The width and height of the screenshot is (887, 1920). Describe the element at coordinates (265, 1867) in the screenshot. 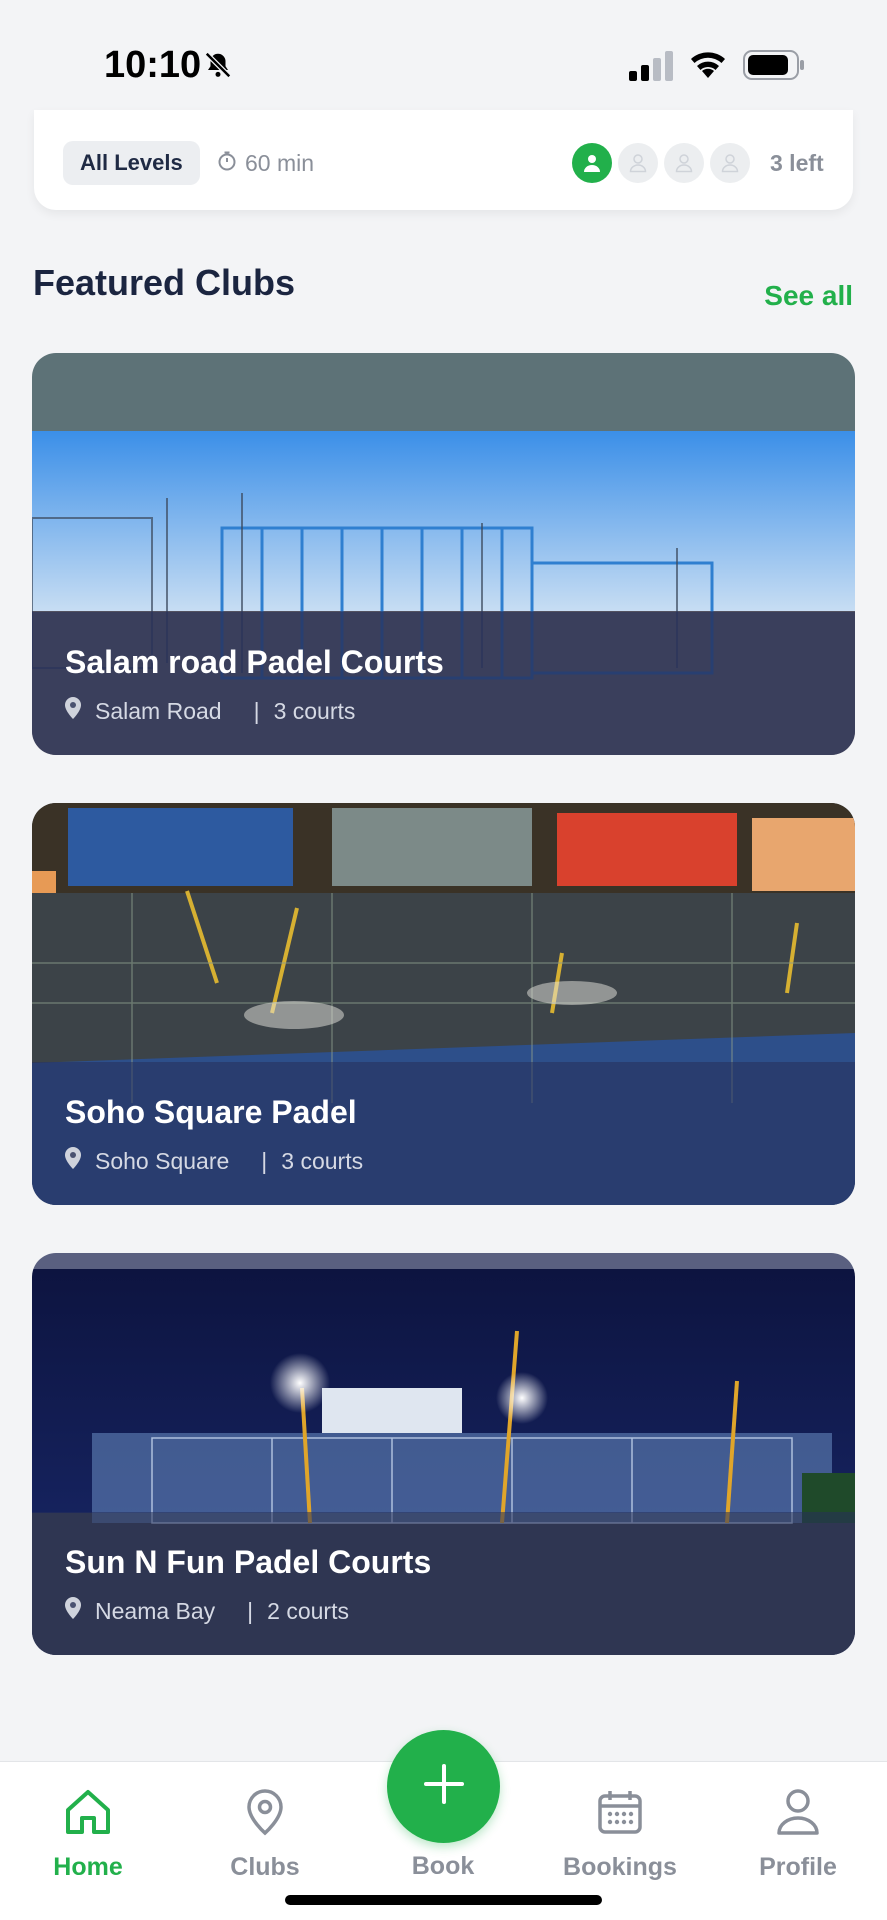

I see `nav-clubs-label: Clubs` at that location.